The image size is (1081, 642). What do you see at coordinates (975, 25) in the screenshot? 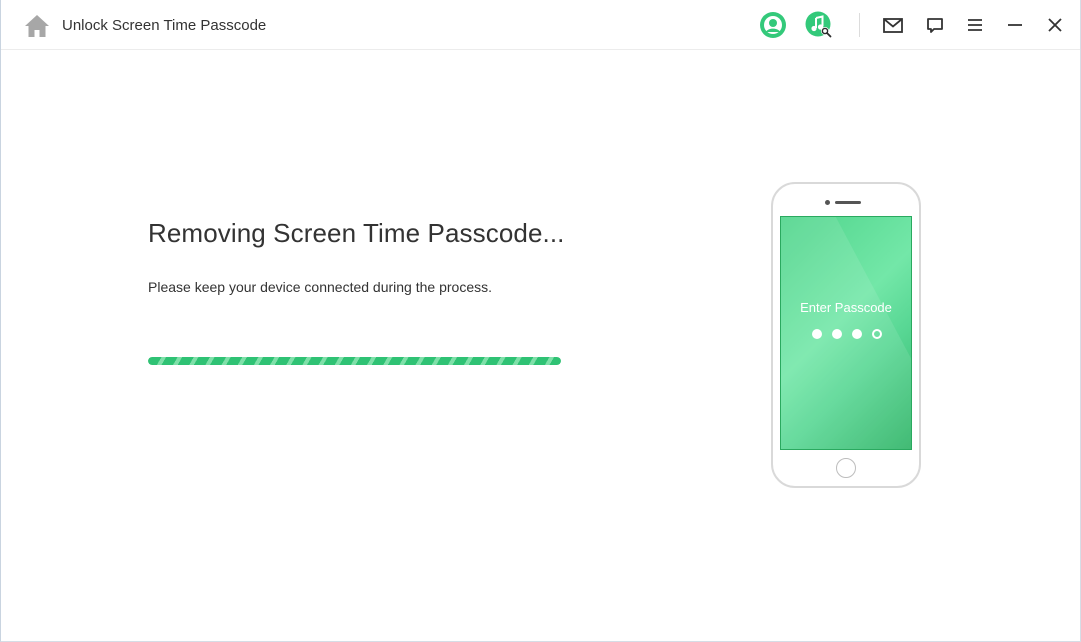
I see `menu-icon` at bounding box center [975, 25].